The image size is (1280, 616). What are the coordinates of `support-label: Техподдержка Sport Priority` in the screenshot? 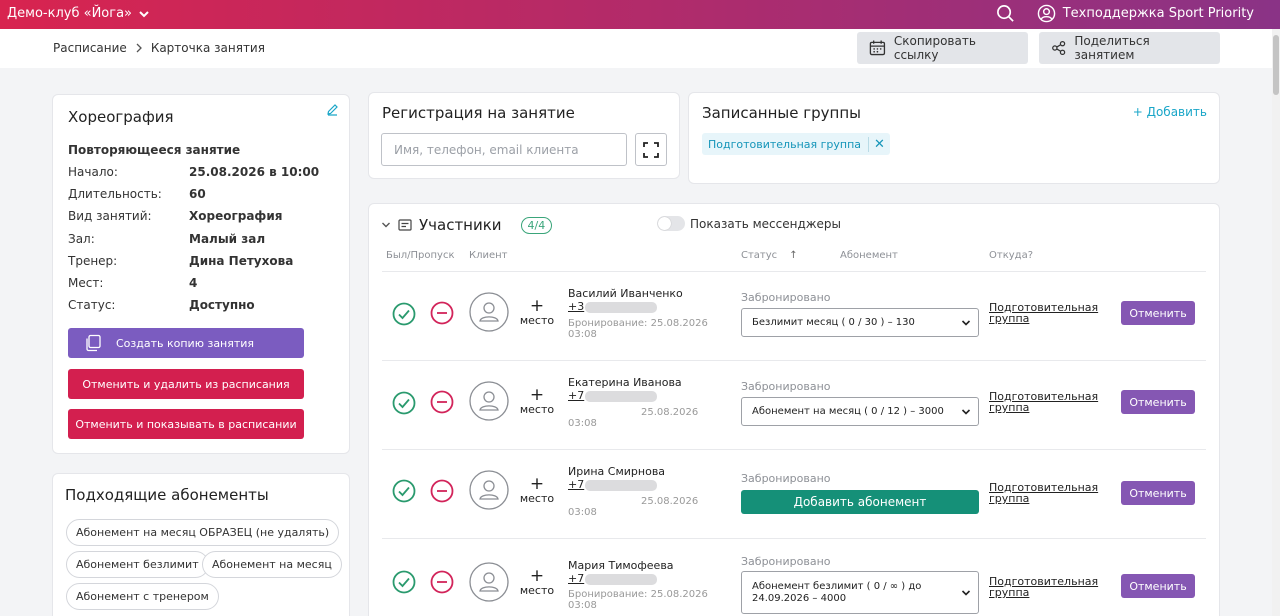 It's located at (1158, 13).